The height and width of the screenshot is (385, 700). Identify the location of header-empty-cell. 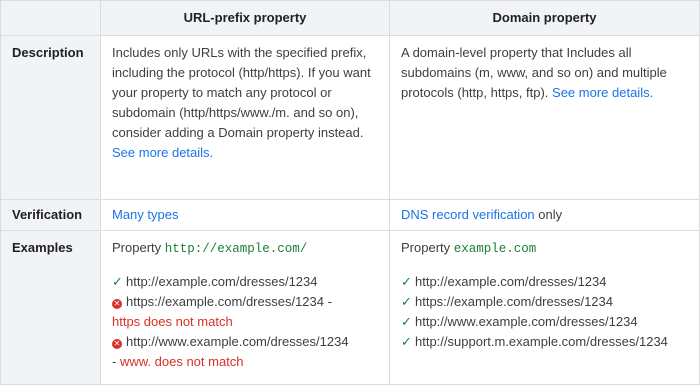
(50, 18).